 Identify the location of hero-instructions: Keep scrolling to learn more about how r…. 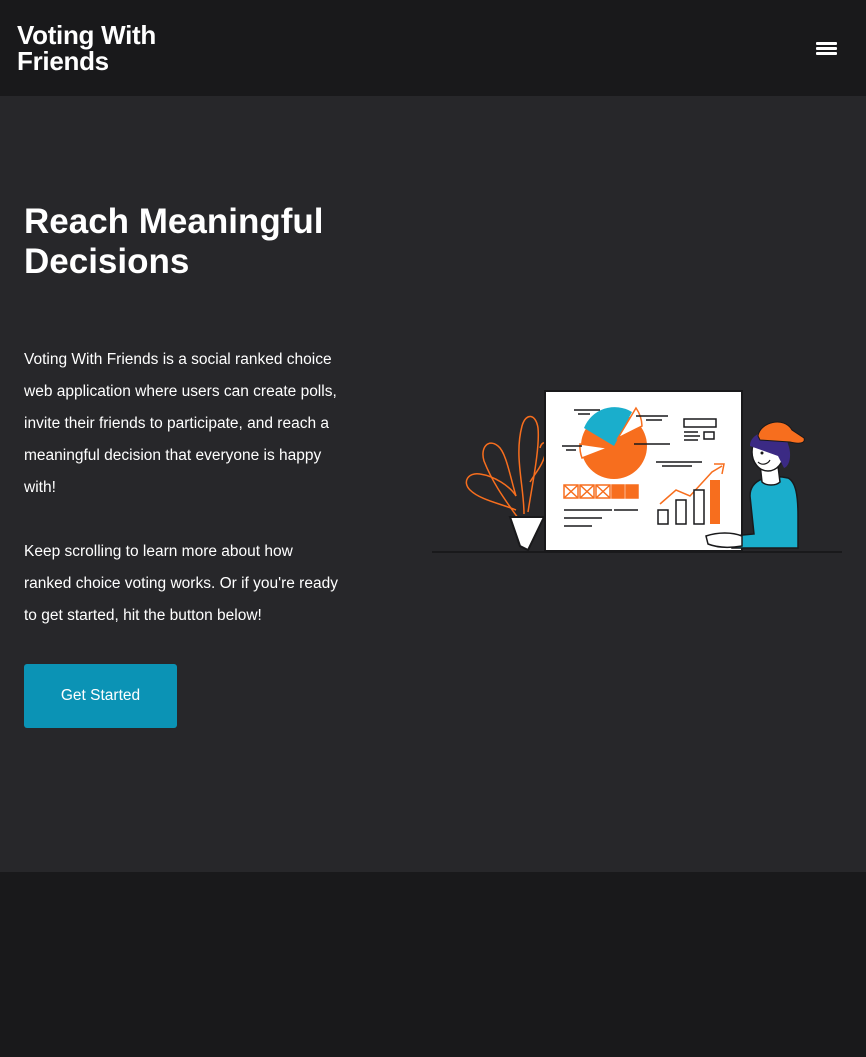
(181, 583).